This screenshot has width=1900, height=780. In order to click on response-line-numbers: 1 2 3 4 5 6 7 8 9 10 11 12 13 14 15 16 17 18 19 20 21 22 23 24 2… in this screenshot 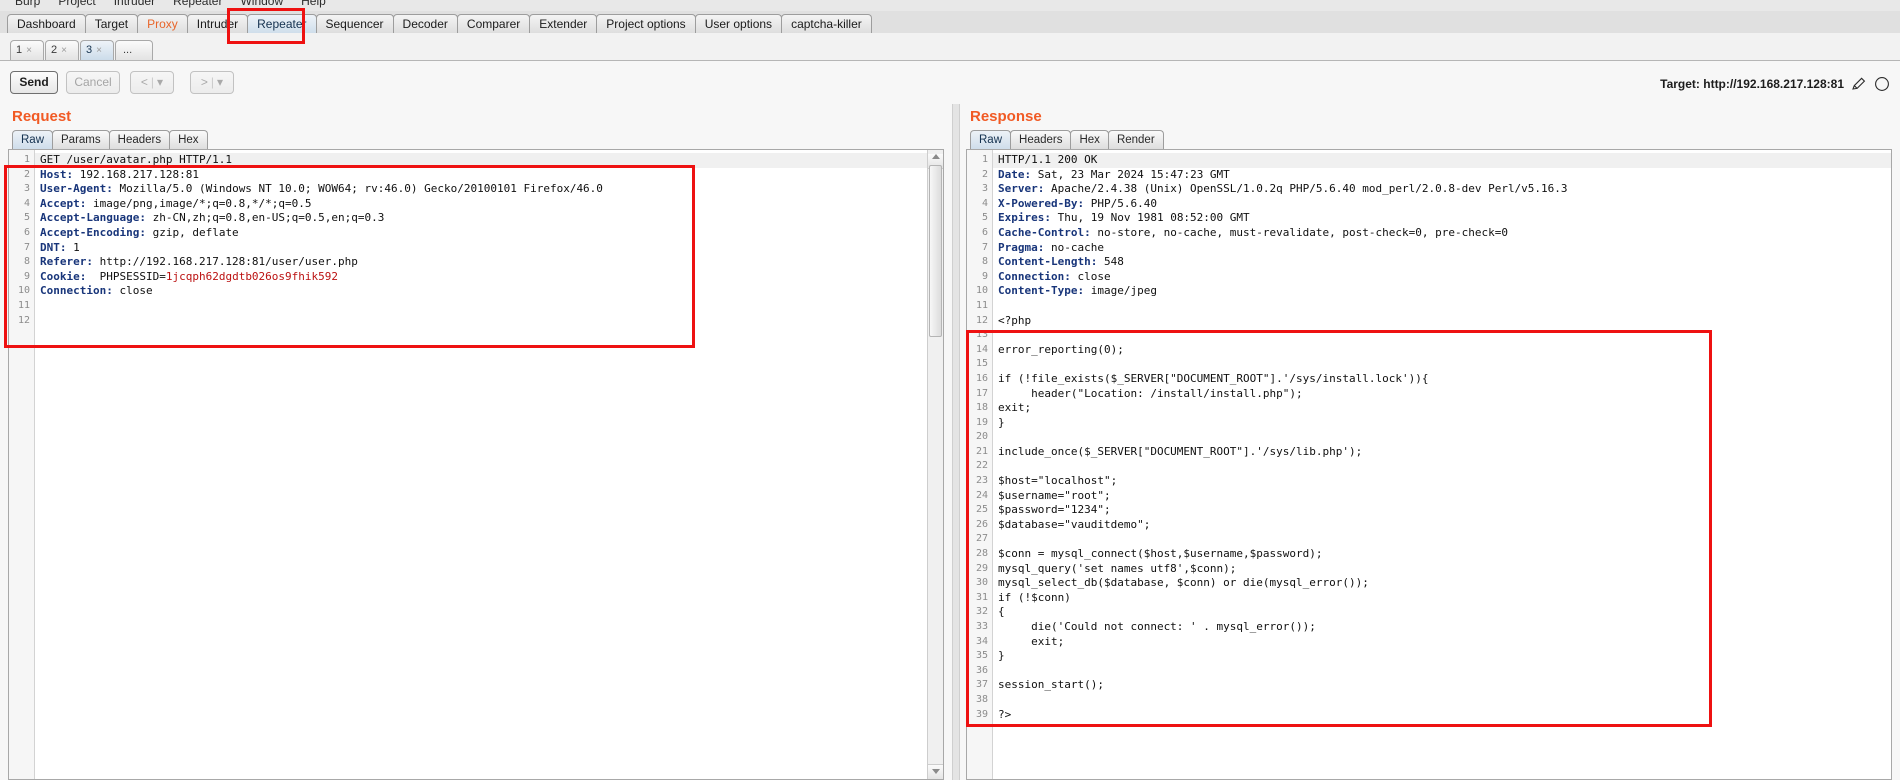, I will do `click(980, 464)`.